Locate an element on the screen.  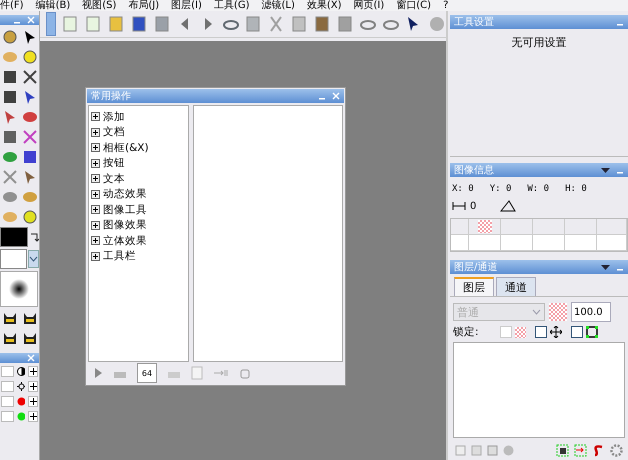
coordinate-readout: X: 0 is located at coordinates (463, 189).